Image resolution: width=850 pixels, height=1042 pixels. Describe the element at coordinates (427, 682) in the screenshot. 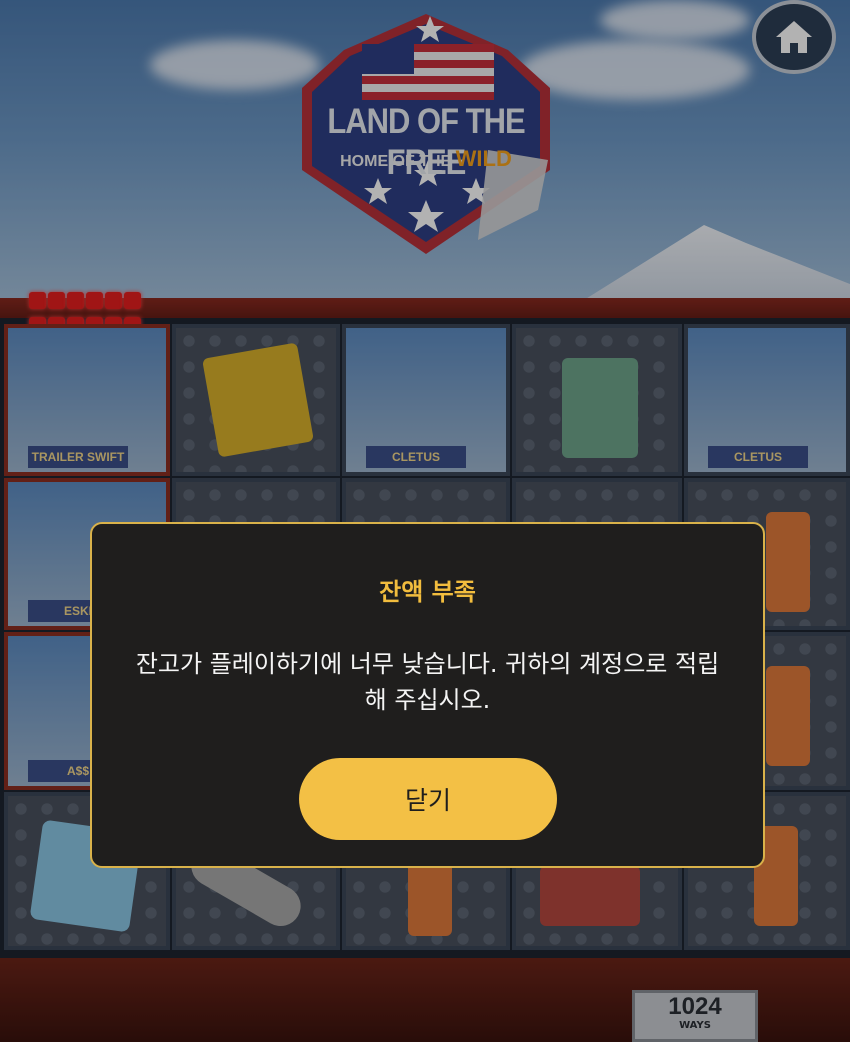

I see `dialog-message: 잔고가 플레이하기에 너무 낮습니다. 귀하의 계정으로 적립해 주십시오.` at that location.